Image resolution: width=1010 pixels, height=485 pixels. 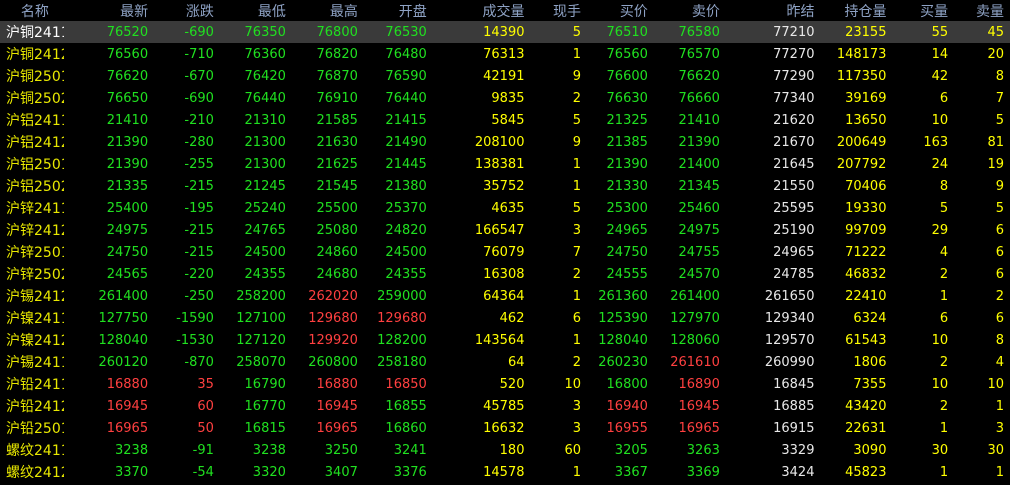 What do you see at coordinates (406, 274) in the screenshot?
I see `cell-open: 24355` at bounding box center [406, 274].